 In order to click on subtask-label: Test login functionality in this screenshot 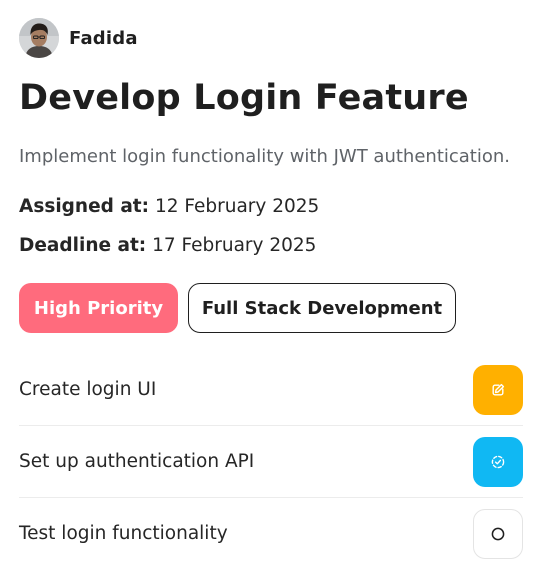, I will do `click(123, 533)`.